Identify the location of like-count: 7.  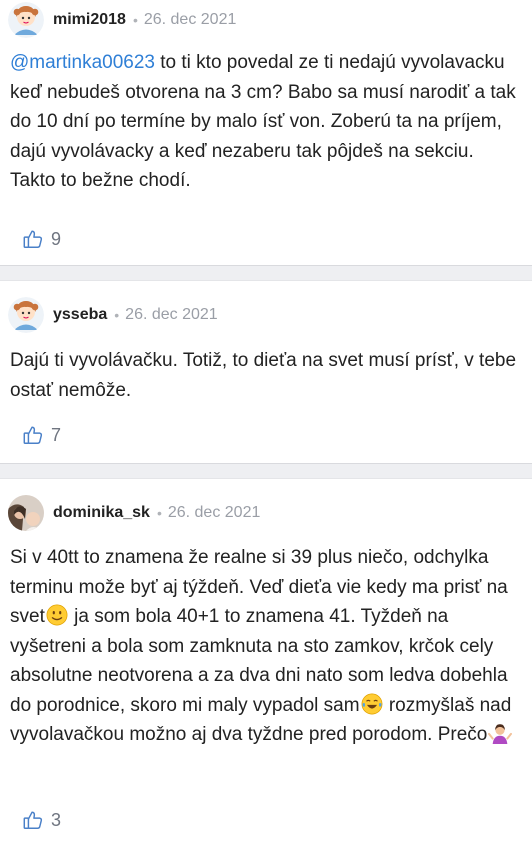
(56, 434).